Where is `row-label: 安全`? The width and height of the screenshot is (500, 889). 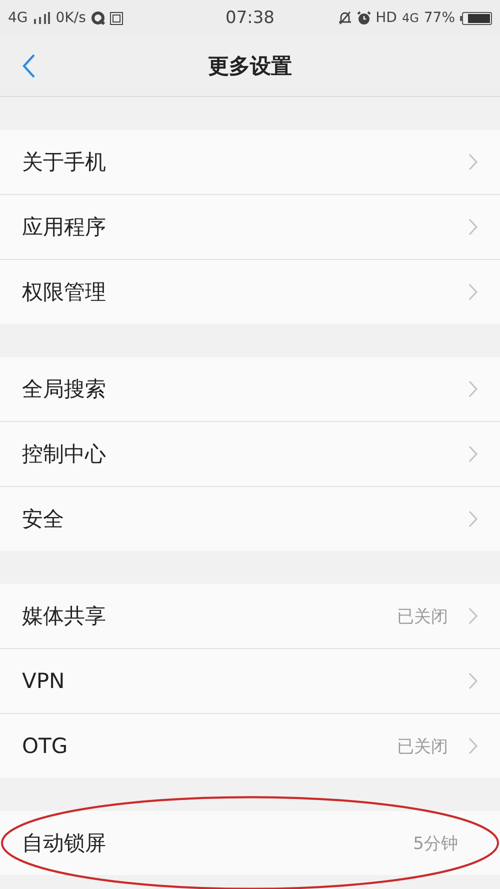 row-label: 安全 is located at coordinates (43, 519).